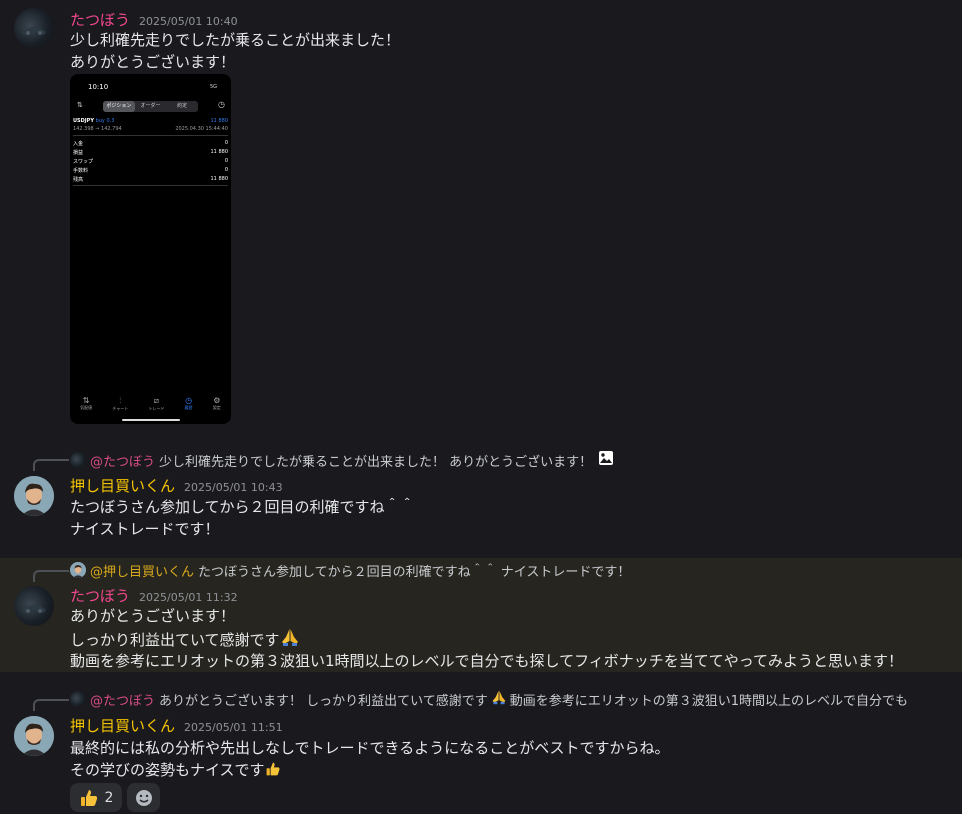 This screenshot has width=962, height=814. What do you see at coordinates (188, 597) in the screenshot?
I see `timestamp: 2025/05/01 11:32` at bounding box center [188, 597].